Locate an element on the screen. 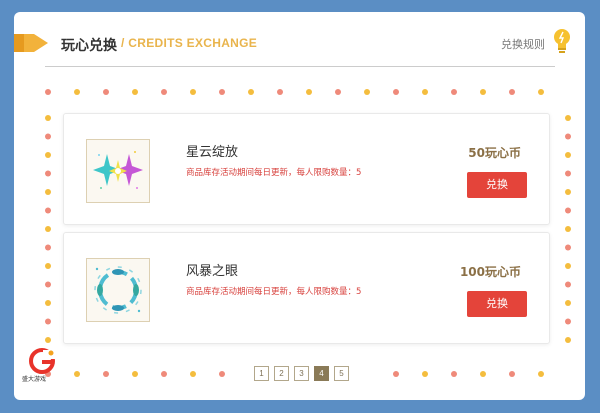  page-button-1: 1 is located at coordinates (261, 373).